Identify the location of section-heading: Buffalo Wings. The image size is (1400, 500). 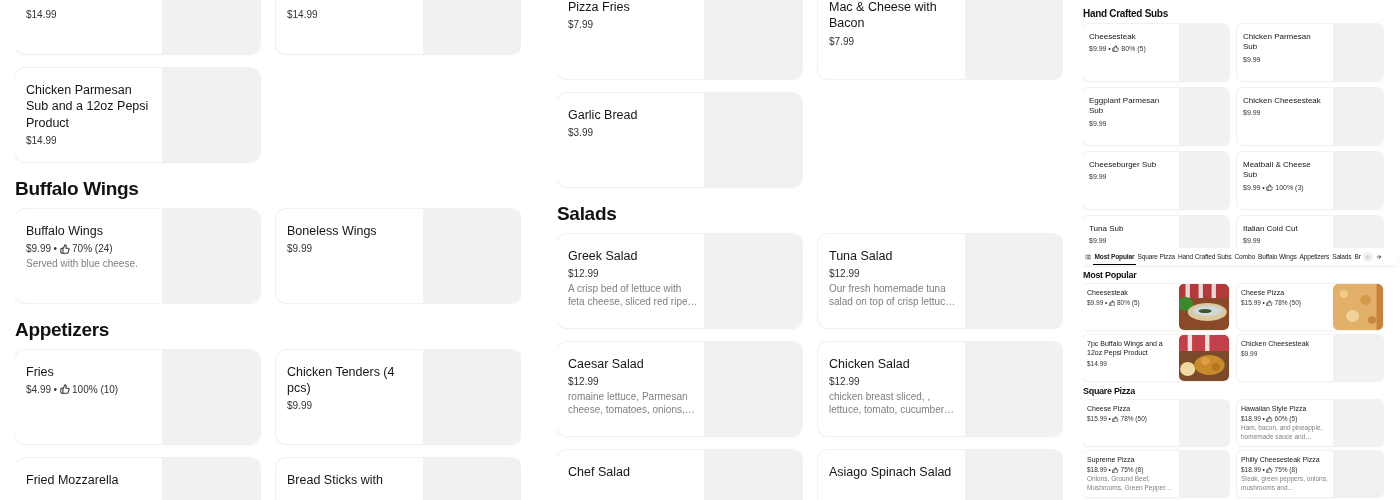
(77, 189).